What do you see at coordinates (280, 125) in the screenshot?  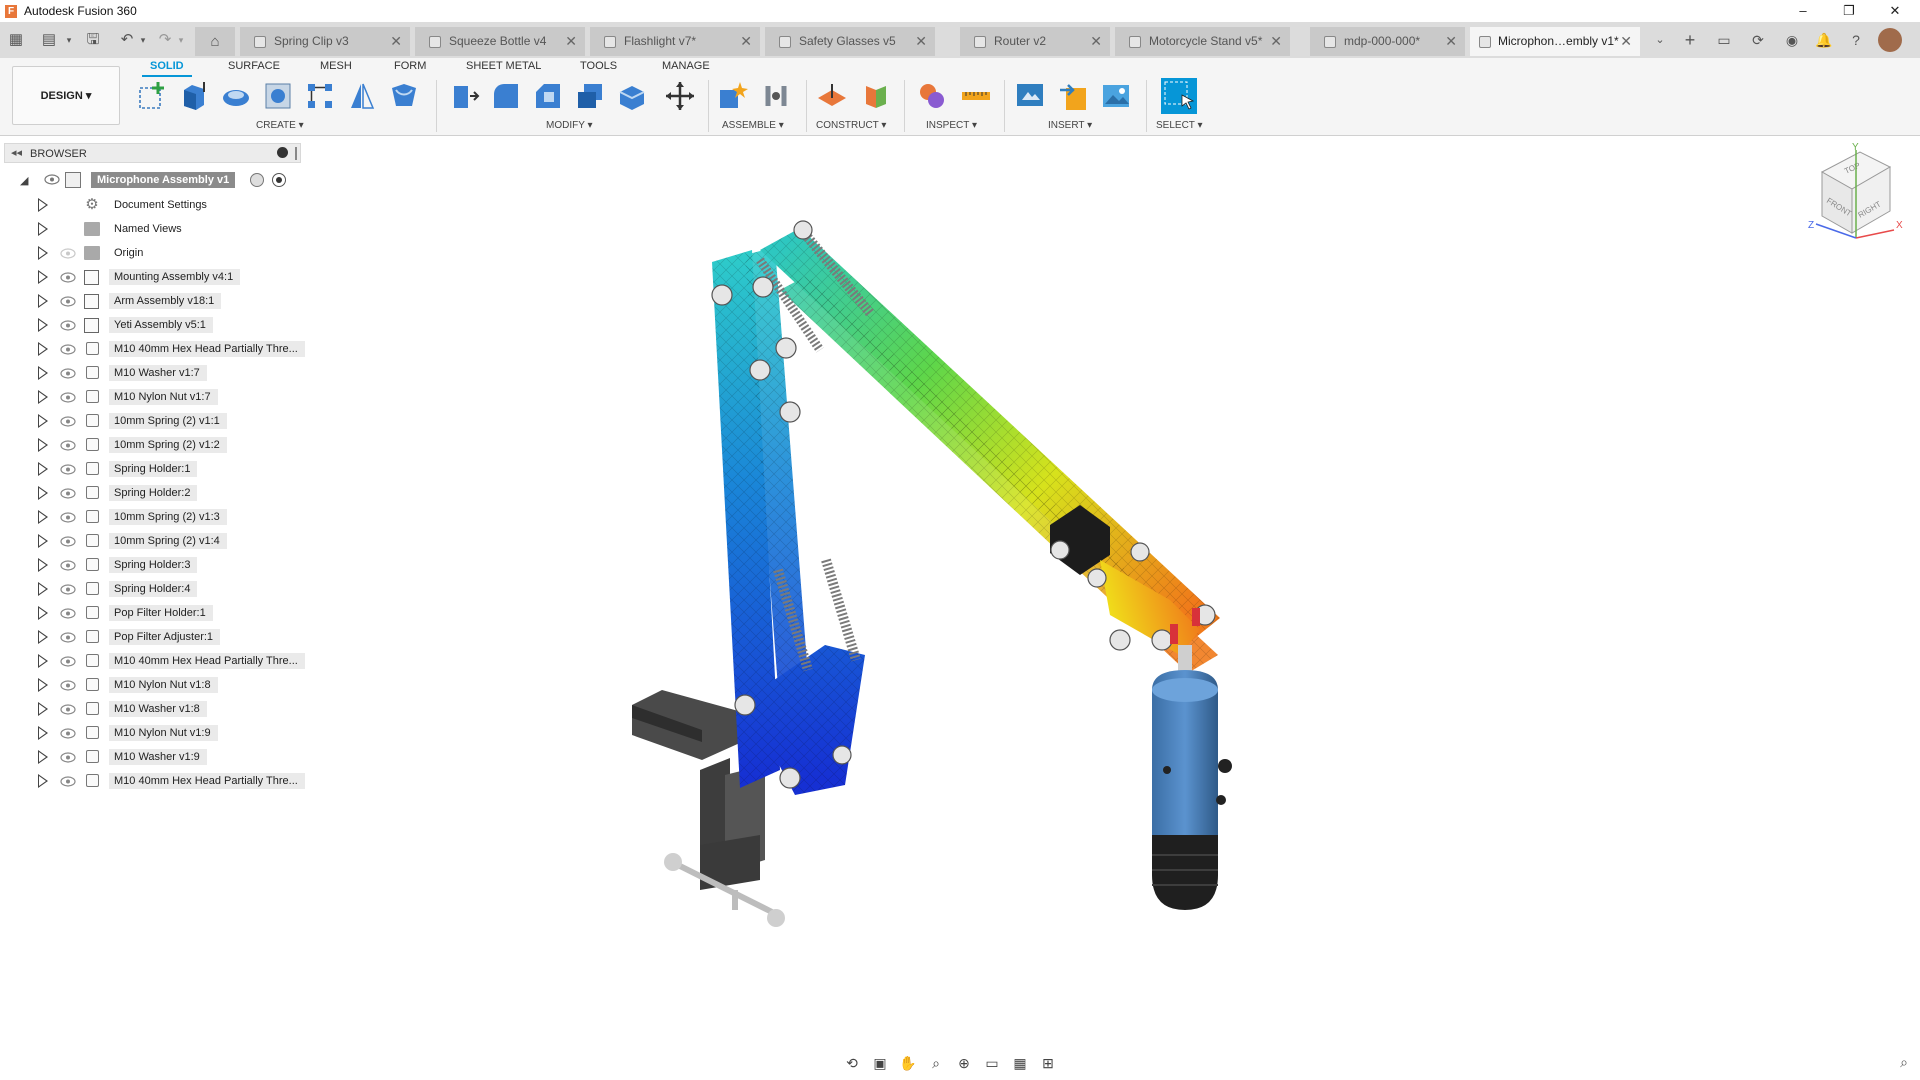 I see `create-menu: CREATE ▾` at bounding box center [280, 125].